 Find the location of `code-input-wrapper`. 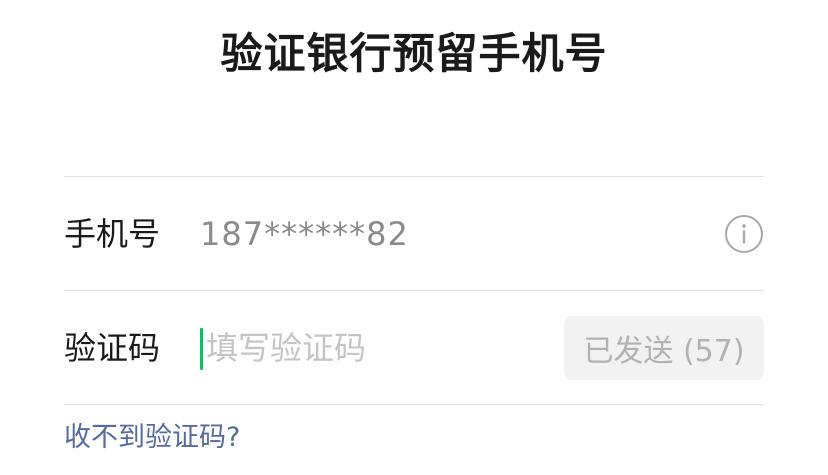

code-input-wrapper is located at coordinates (382, 348).